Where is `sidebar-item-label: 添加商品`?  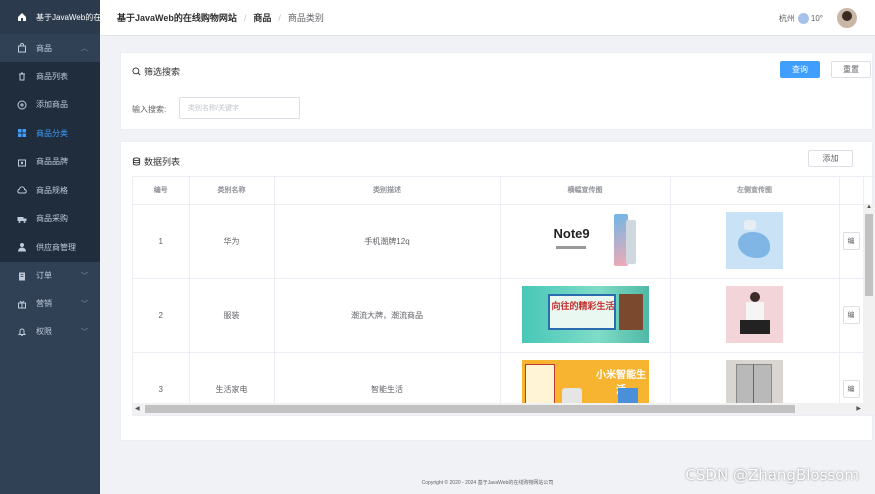 sidebar-item-label: 添加商品 is located at coordinates (52, 105).